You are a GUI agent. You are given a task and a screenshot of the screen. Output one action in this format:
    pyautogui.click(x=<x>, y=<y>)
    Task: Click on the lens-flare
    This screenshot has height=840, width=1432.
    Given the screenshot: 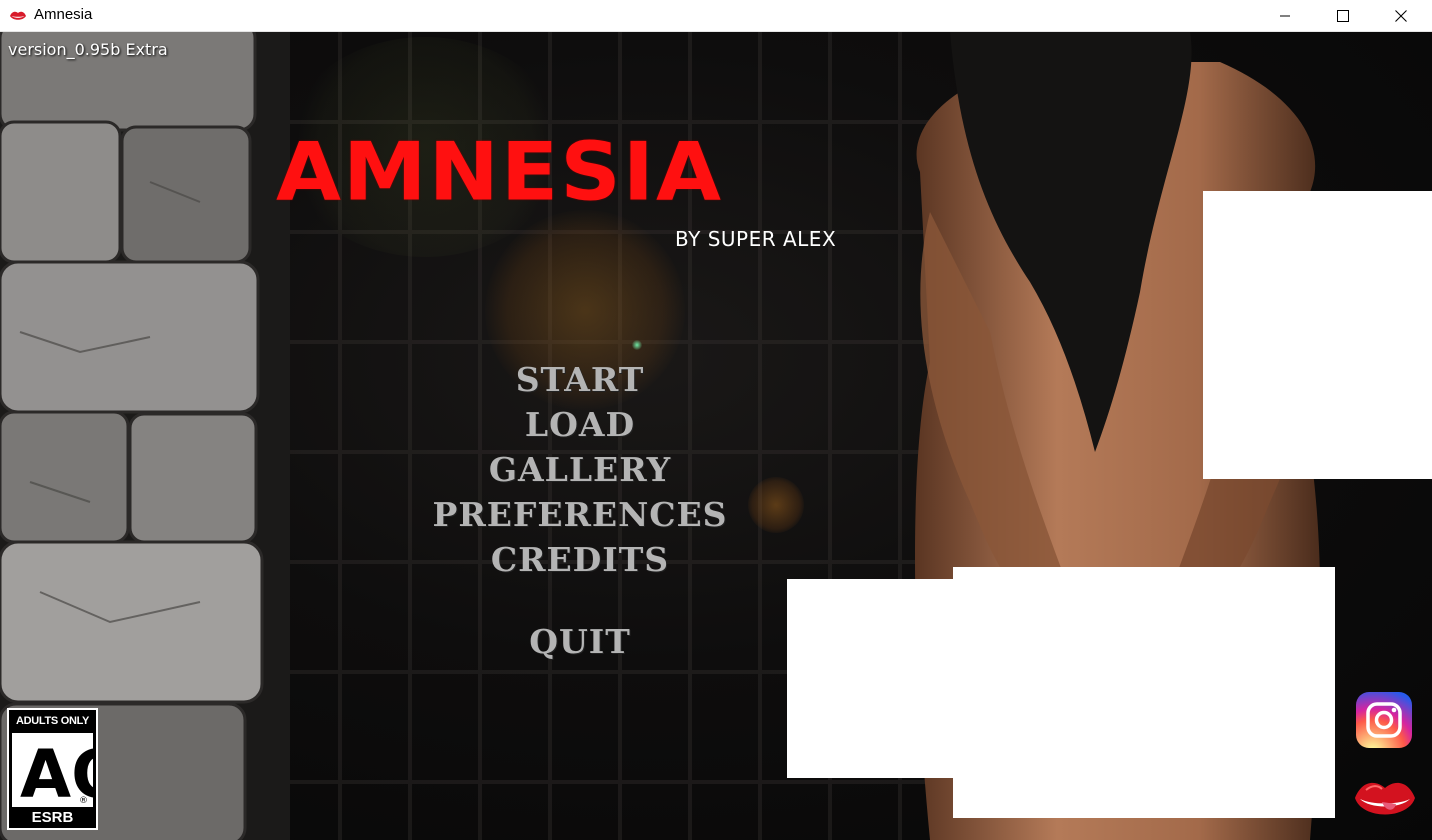 What is the action you would take?
    pyautogui.click(x=637, y=345)
    